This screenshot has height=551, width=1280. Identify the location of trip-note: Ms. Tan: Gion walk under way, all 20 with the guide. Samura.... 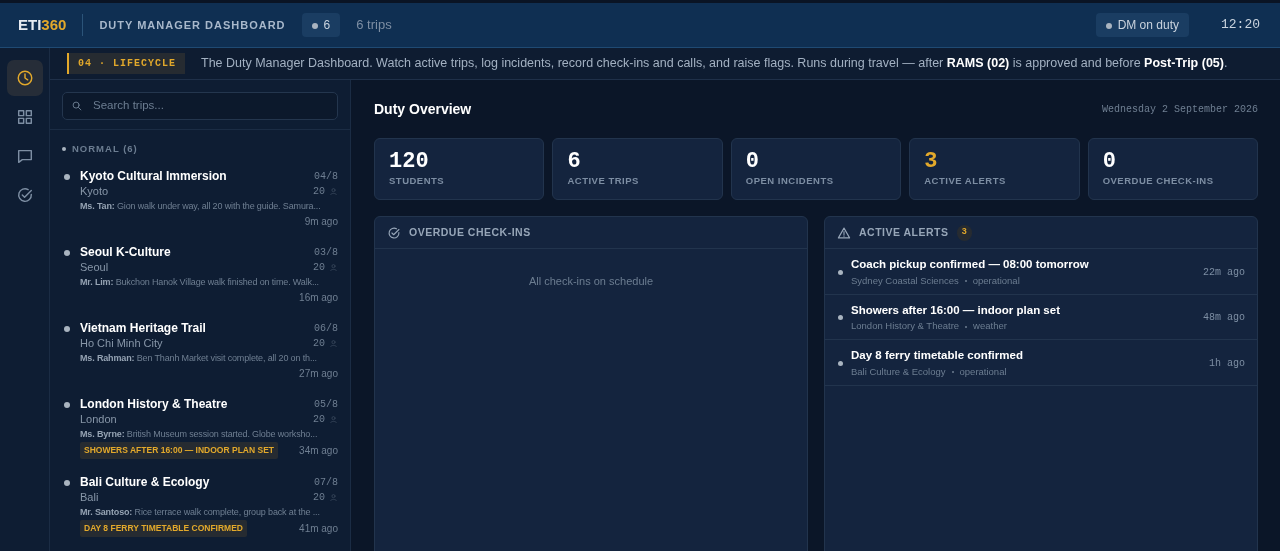
(201, 207).